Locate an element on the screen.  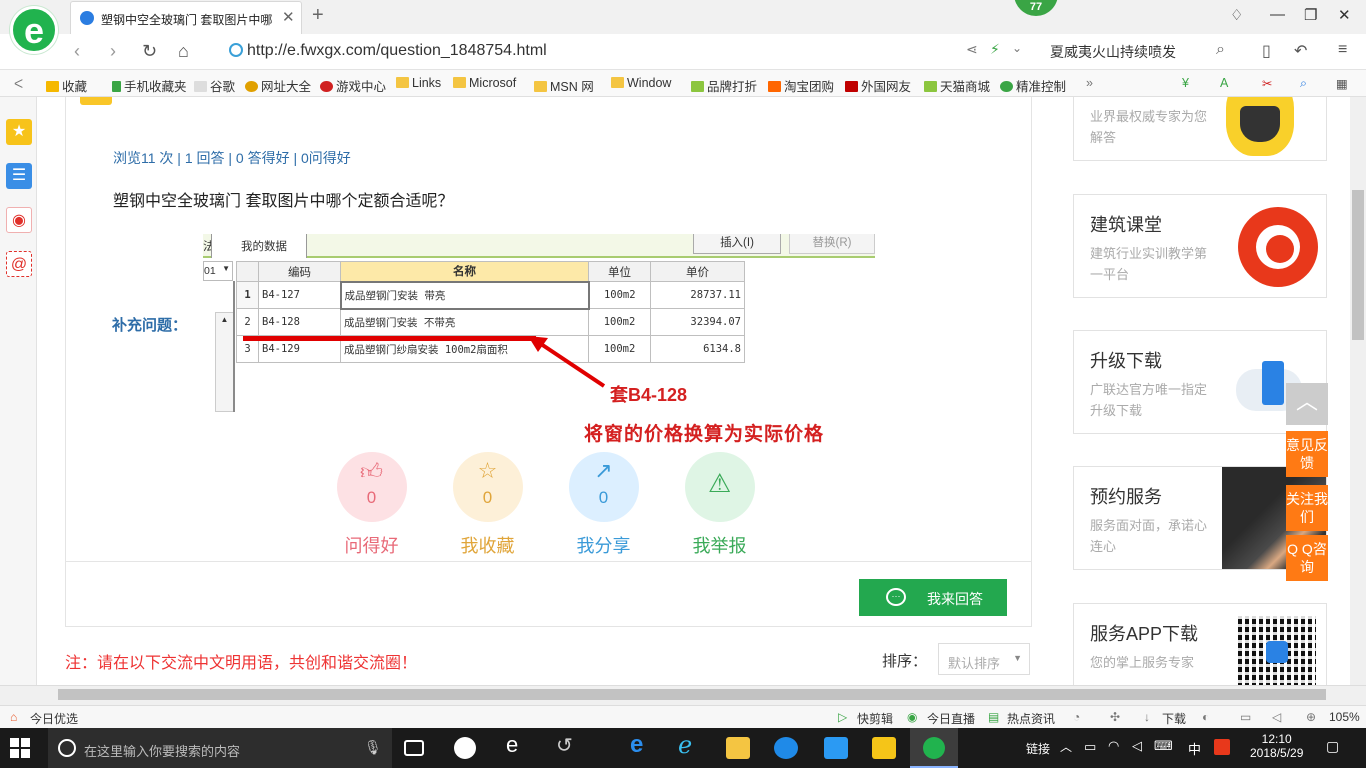
bookmark-item: 外国网友 is located at coordinates (878, 85).